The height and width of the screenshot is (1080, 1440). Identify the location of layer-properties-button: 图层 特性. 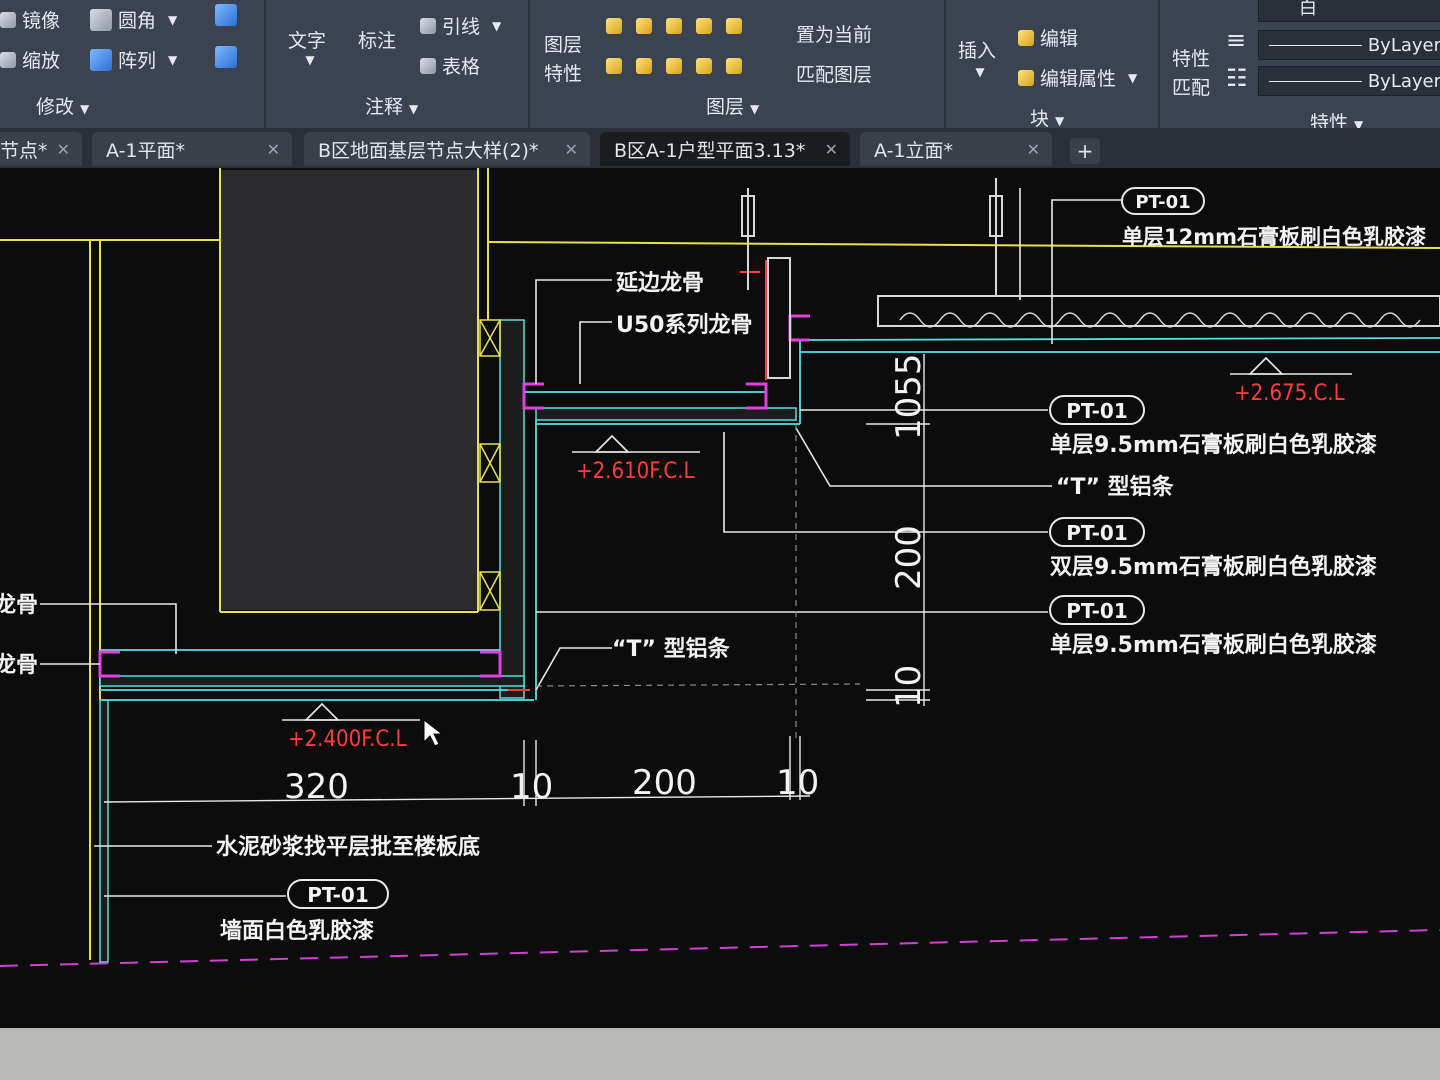
(563, 58).